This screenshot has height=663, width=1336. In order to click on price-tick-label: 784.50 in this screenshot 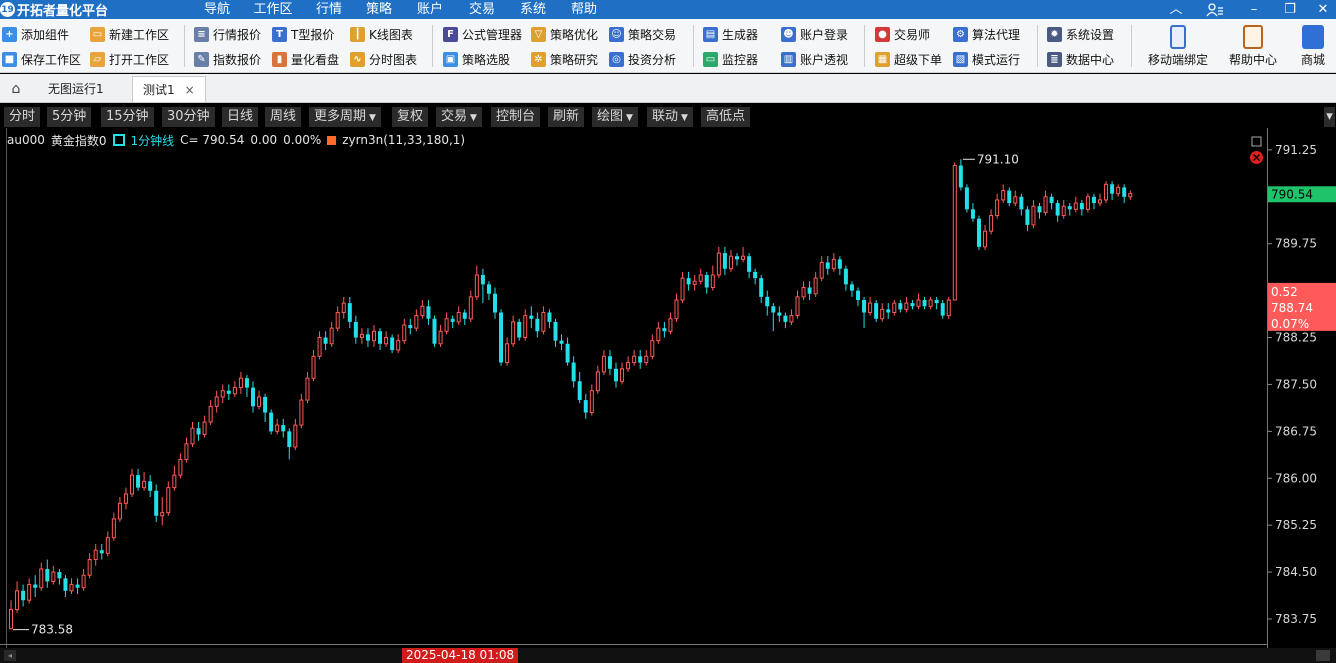, I will do `click(1296, 572)`.